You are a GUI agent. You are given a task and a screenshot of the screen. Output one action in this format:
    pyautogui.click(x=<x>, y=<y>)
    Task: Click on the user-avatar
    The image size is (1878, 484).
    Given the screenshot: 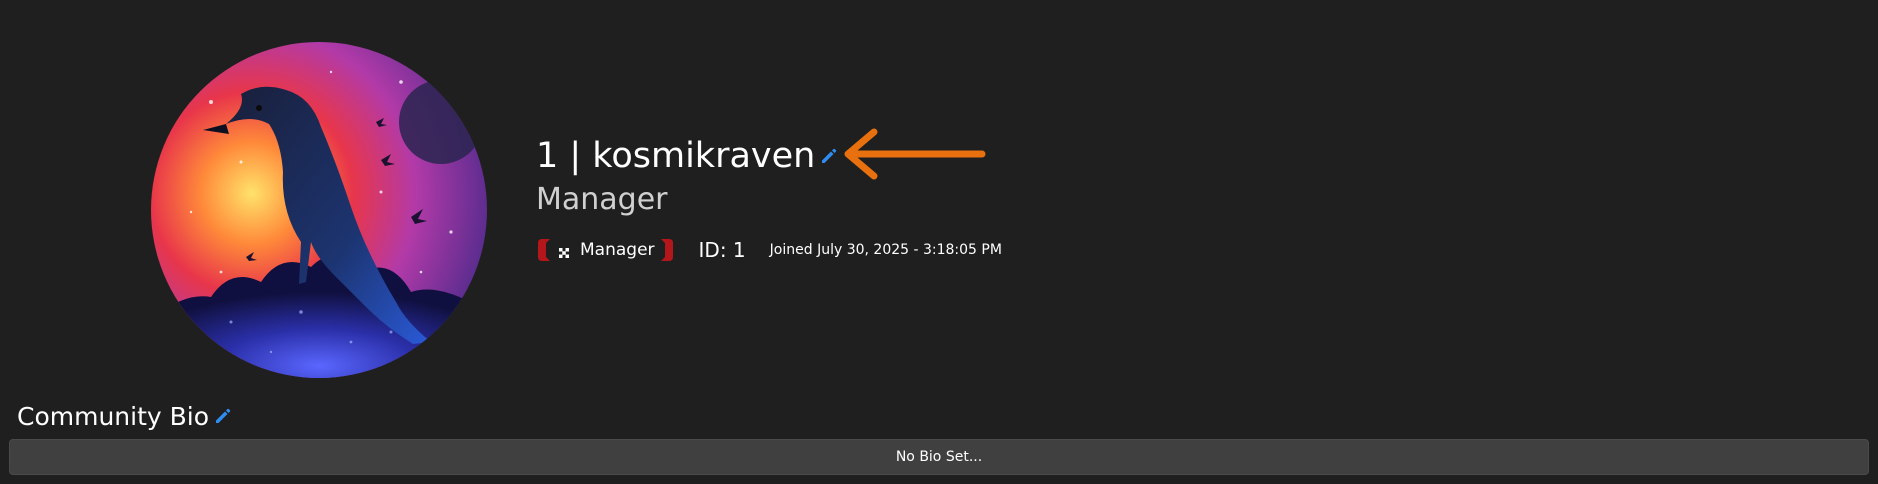 What is the action you would take?
    pyautogui.click(x=319, y=210)
    